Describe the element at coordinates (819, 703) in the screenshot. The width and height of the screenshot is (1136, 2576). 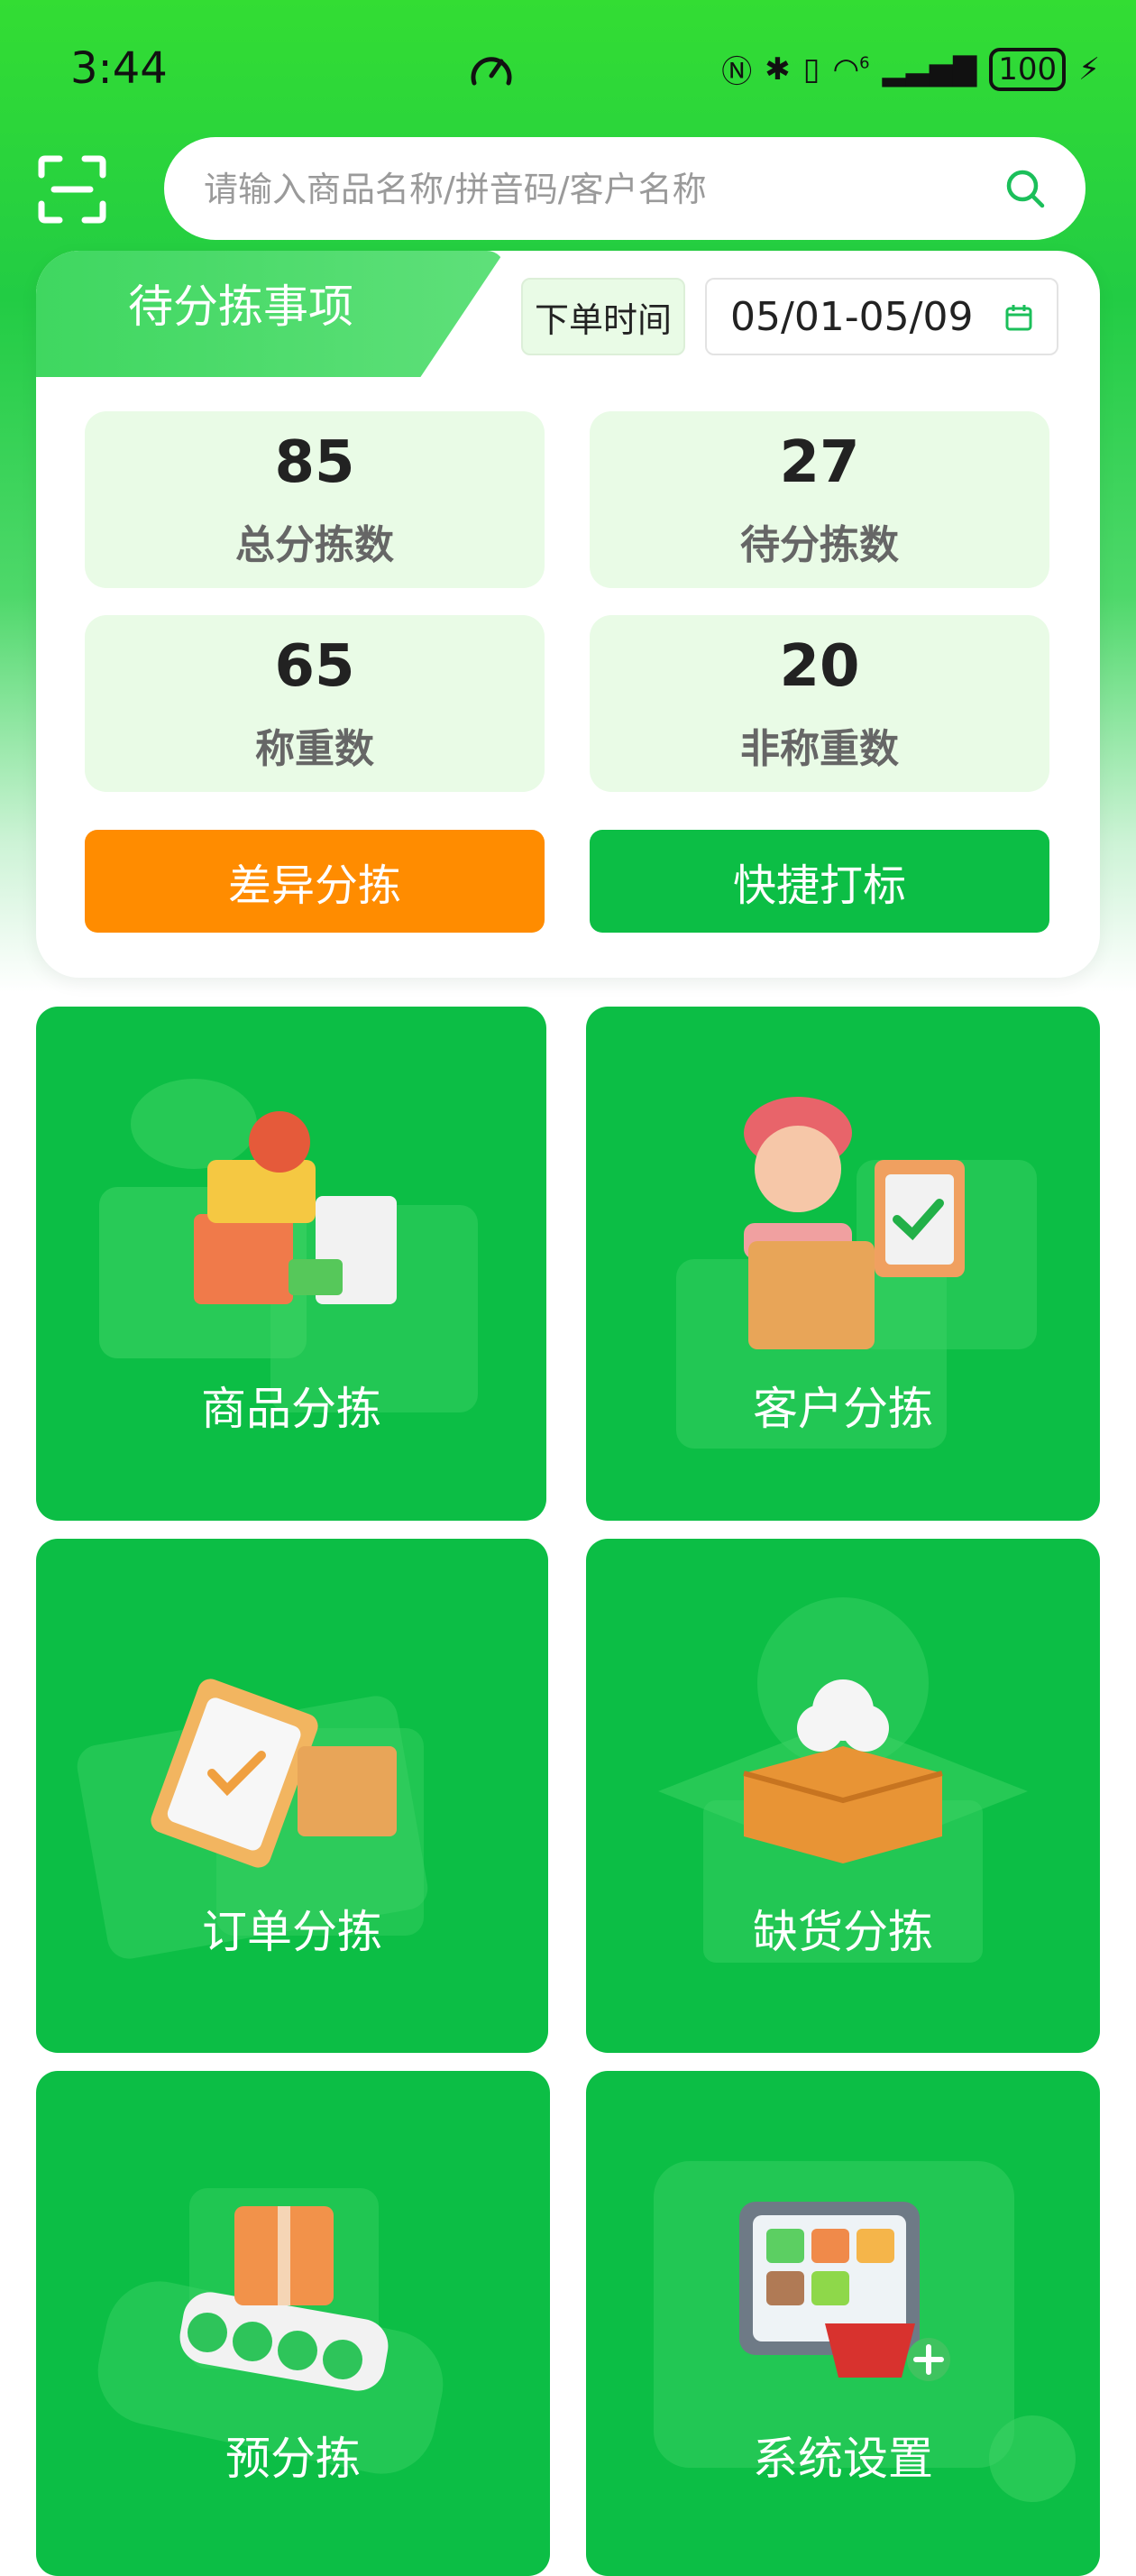
I see `stat-non-weighed: 20 非称重数` at that location.